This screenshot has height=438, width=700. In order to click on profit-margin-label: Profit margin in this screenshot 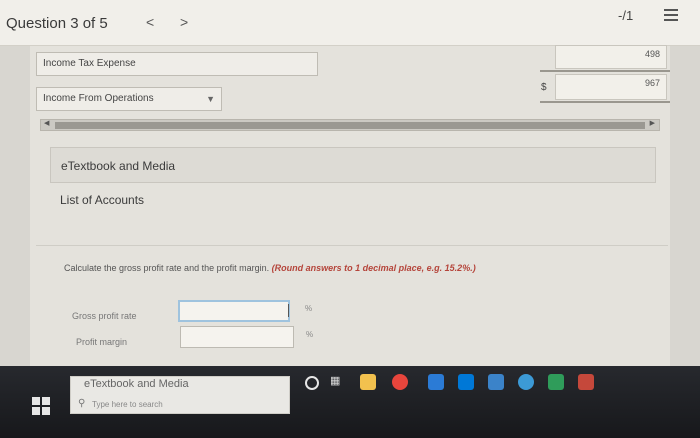, I will do `click(102, 342)`.